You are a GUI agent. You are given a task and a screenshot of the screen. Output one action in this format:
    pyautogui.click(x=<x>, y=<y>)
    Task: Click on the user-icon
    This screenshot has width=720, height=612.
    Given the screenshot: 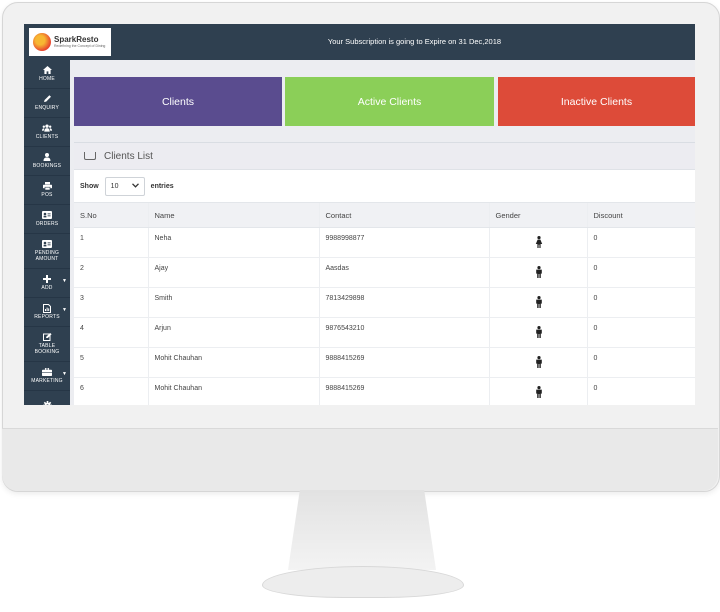 What is the action you would take?
    pyautogui.click(x=47, y=157)
    